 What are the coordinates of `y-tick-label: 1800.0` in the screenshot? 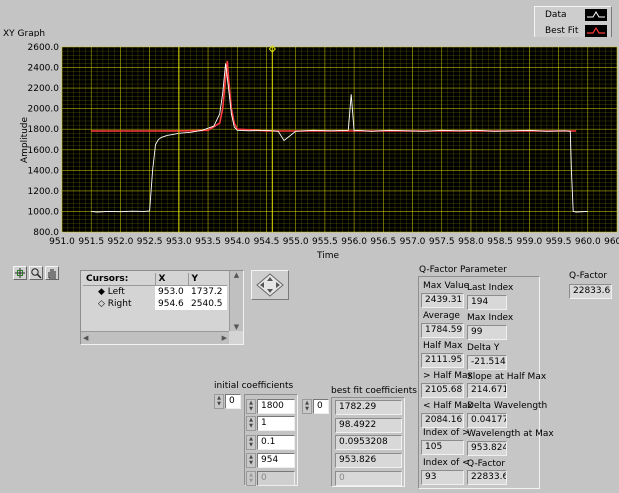 It's located at (44, 130).